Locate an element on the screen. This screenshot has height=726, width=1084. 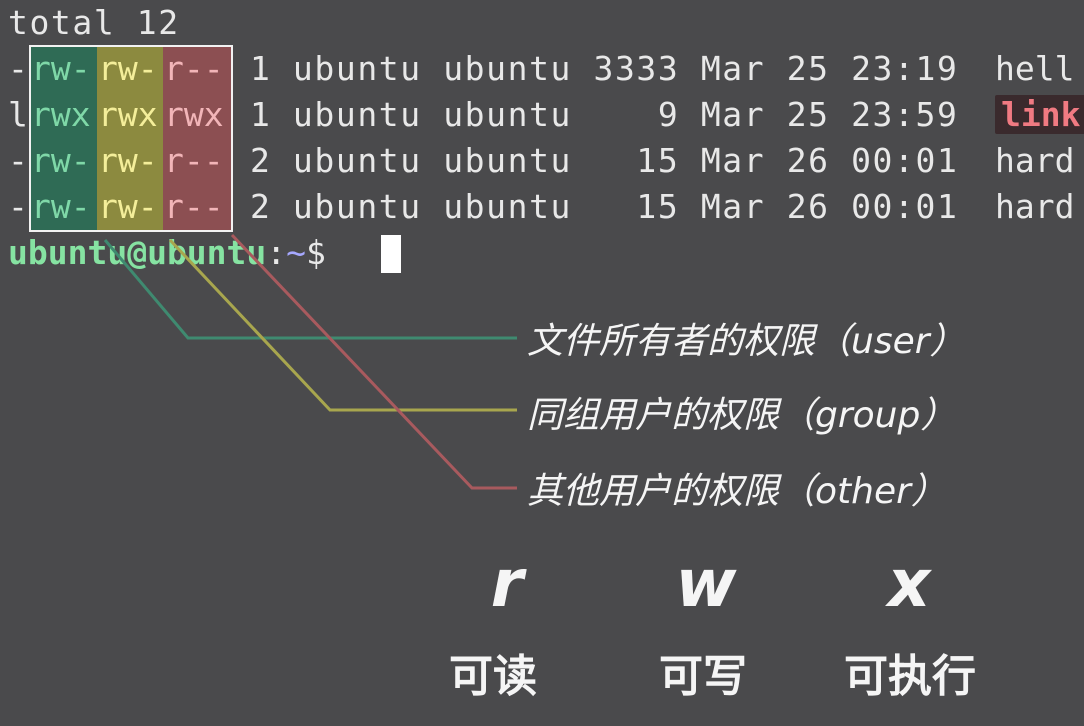
execute-label: 可执行 is located at coordinates (910, 676).